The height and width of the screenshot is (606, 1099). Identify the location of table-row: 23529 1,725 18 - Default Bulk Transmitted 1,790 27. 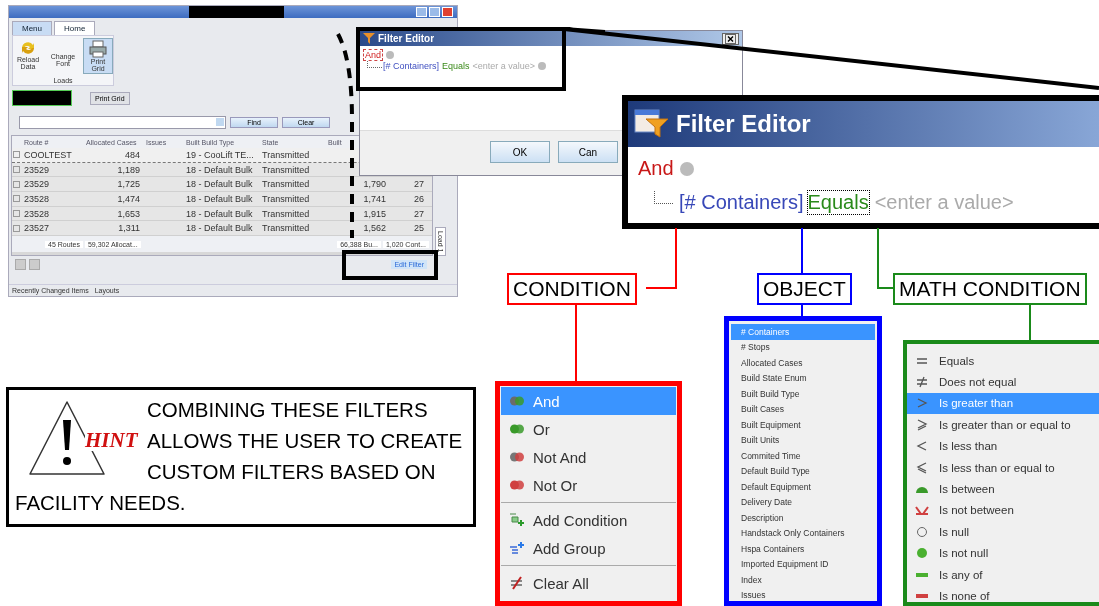
(222, 185).